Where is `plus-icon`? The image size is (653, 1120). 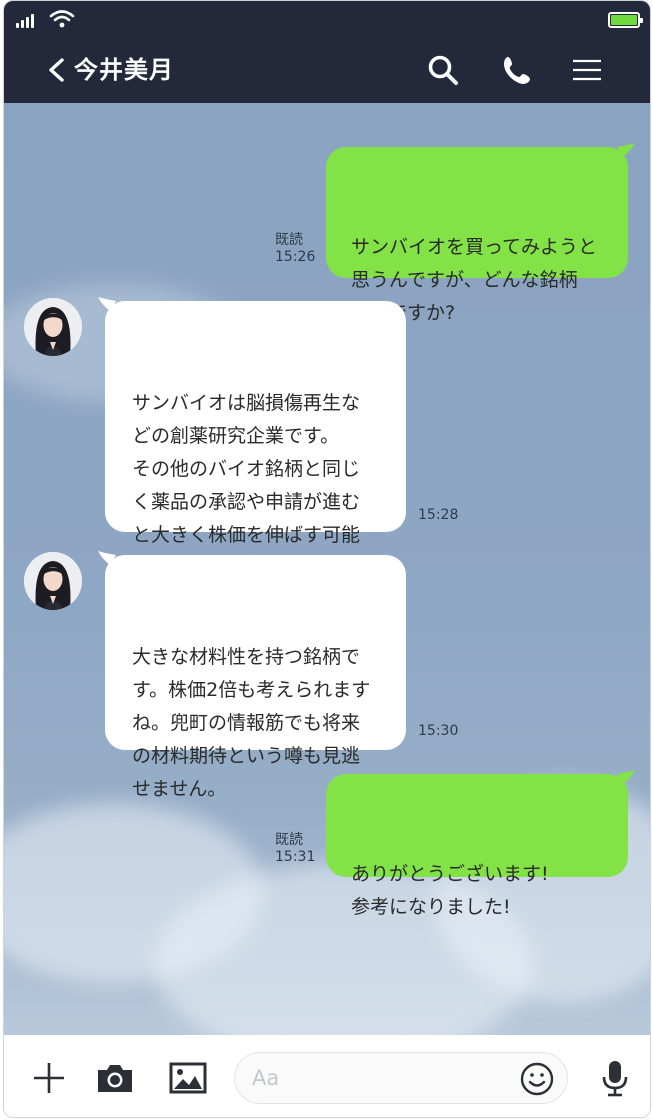 plus-icon is located at coordinates (49, 1078).